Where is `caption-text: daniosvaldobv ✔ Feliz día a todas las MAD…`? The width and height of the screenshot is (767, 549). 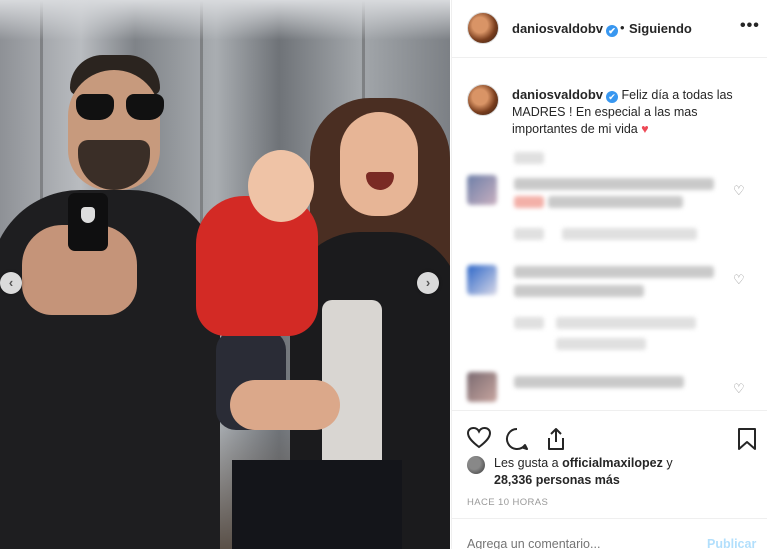 caption-text: daniosvaldobv ✔ Feliz día a todas las MAD… is located at coordinates (632, 112).